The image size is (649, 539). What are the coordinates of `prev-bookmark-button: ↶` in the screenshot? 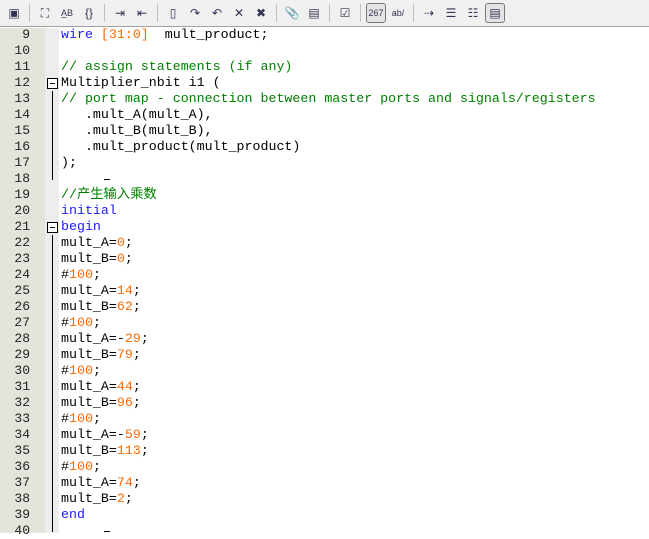 It's located at (217, 13).